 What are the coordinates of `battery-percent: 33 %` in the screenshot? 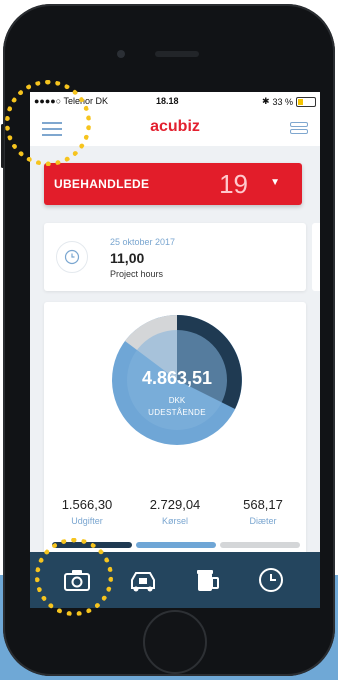 It's located at (282, 101).